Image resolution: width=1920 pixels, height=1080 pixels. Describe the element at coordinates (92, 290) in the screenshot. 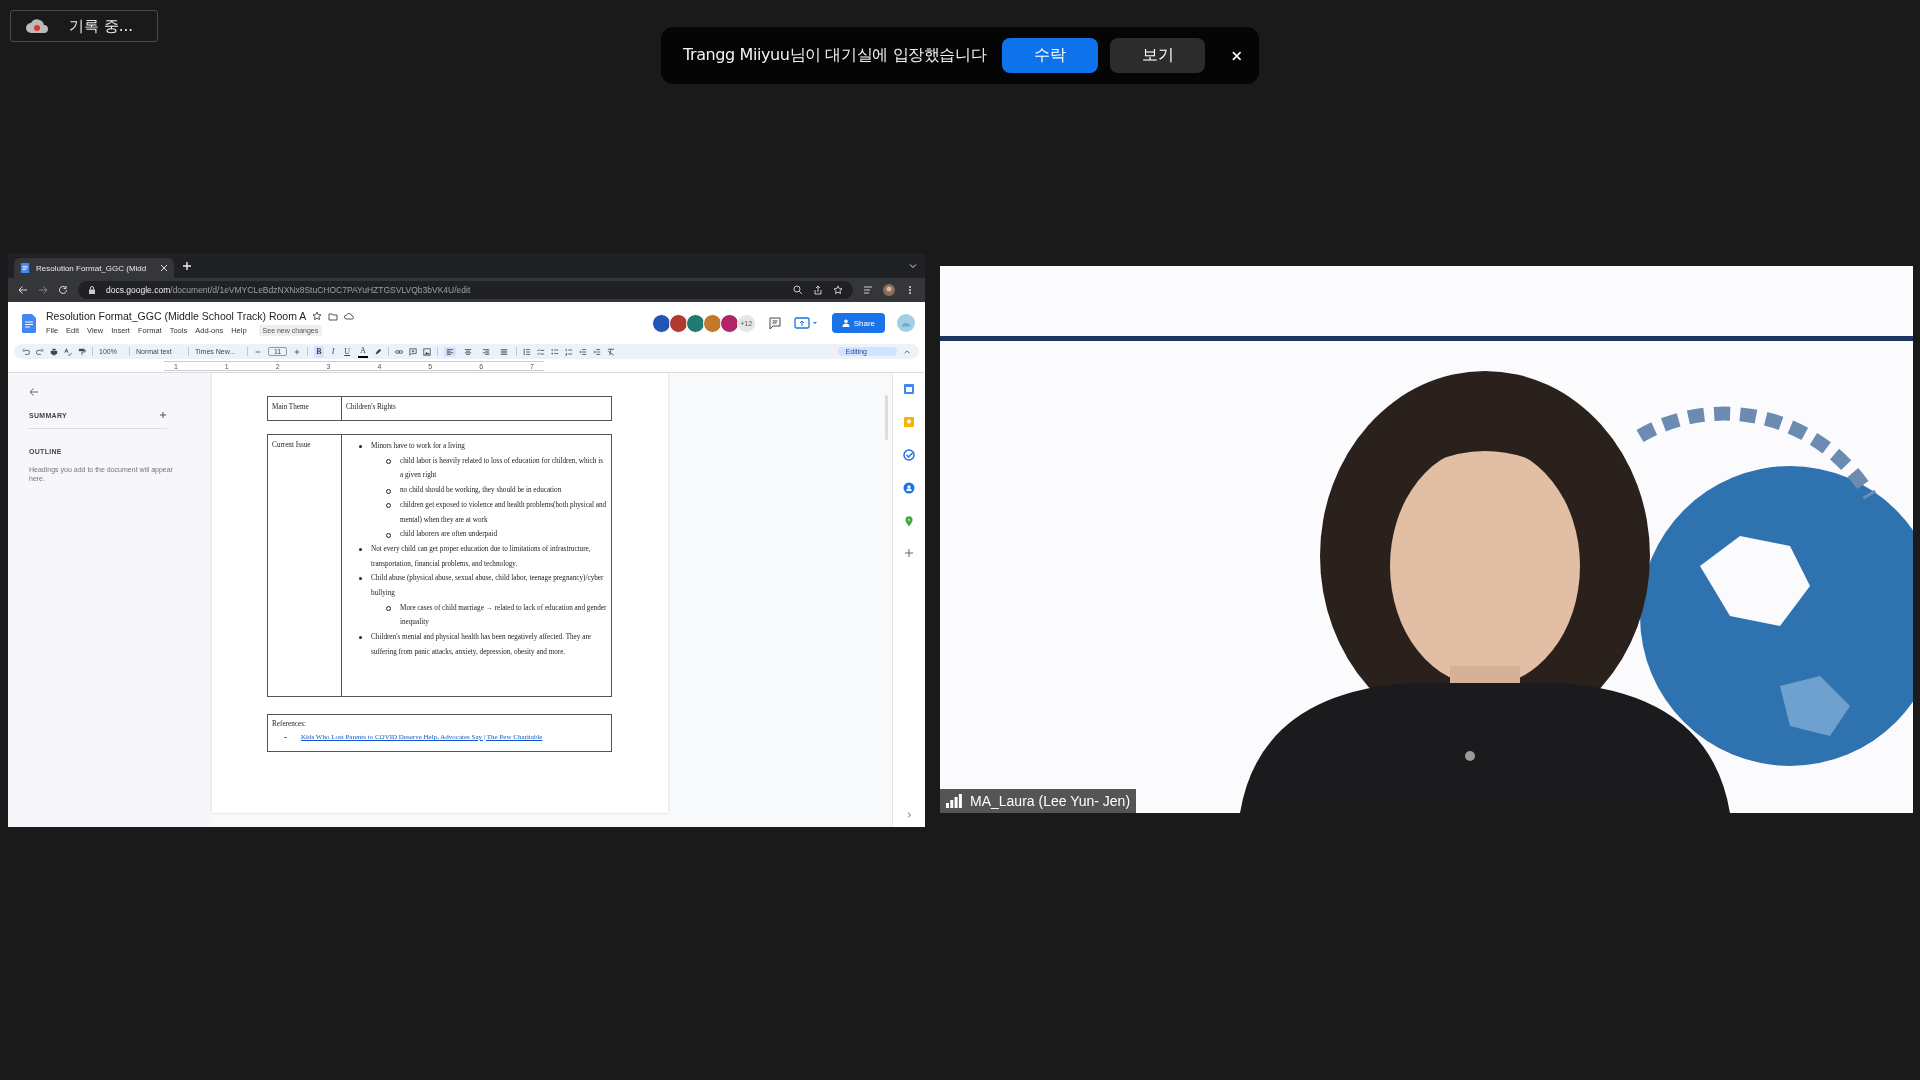

I see `lock-icon` at that location.